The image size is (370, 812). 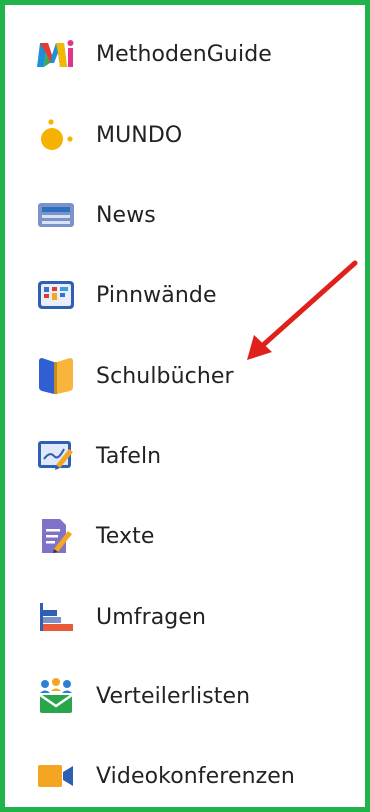 I want to click on menu-item-pinnwaende: Pinnwände, so click(x=186, y=295).